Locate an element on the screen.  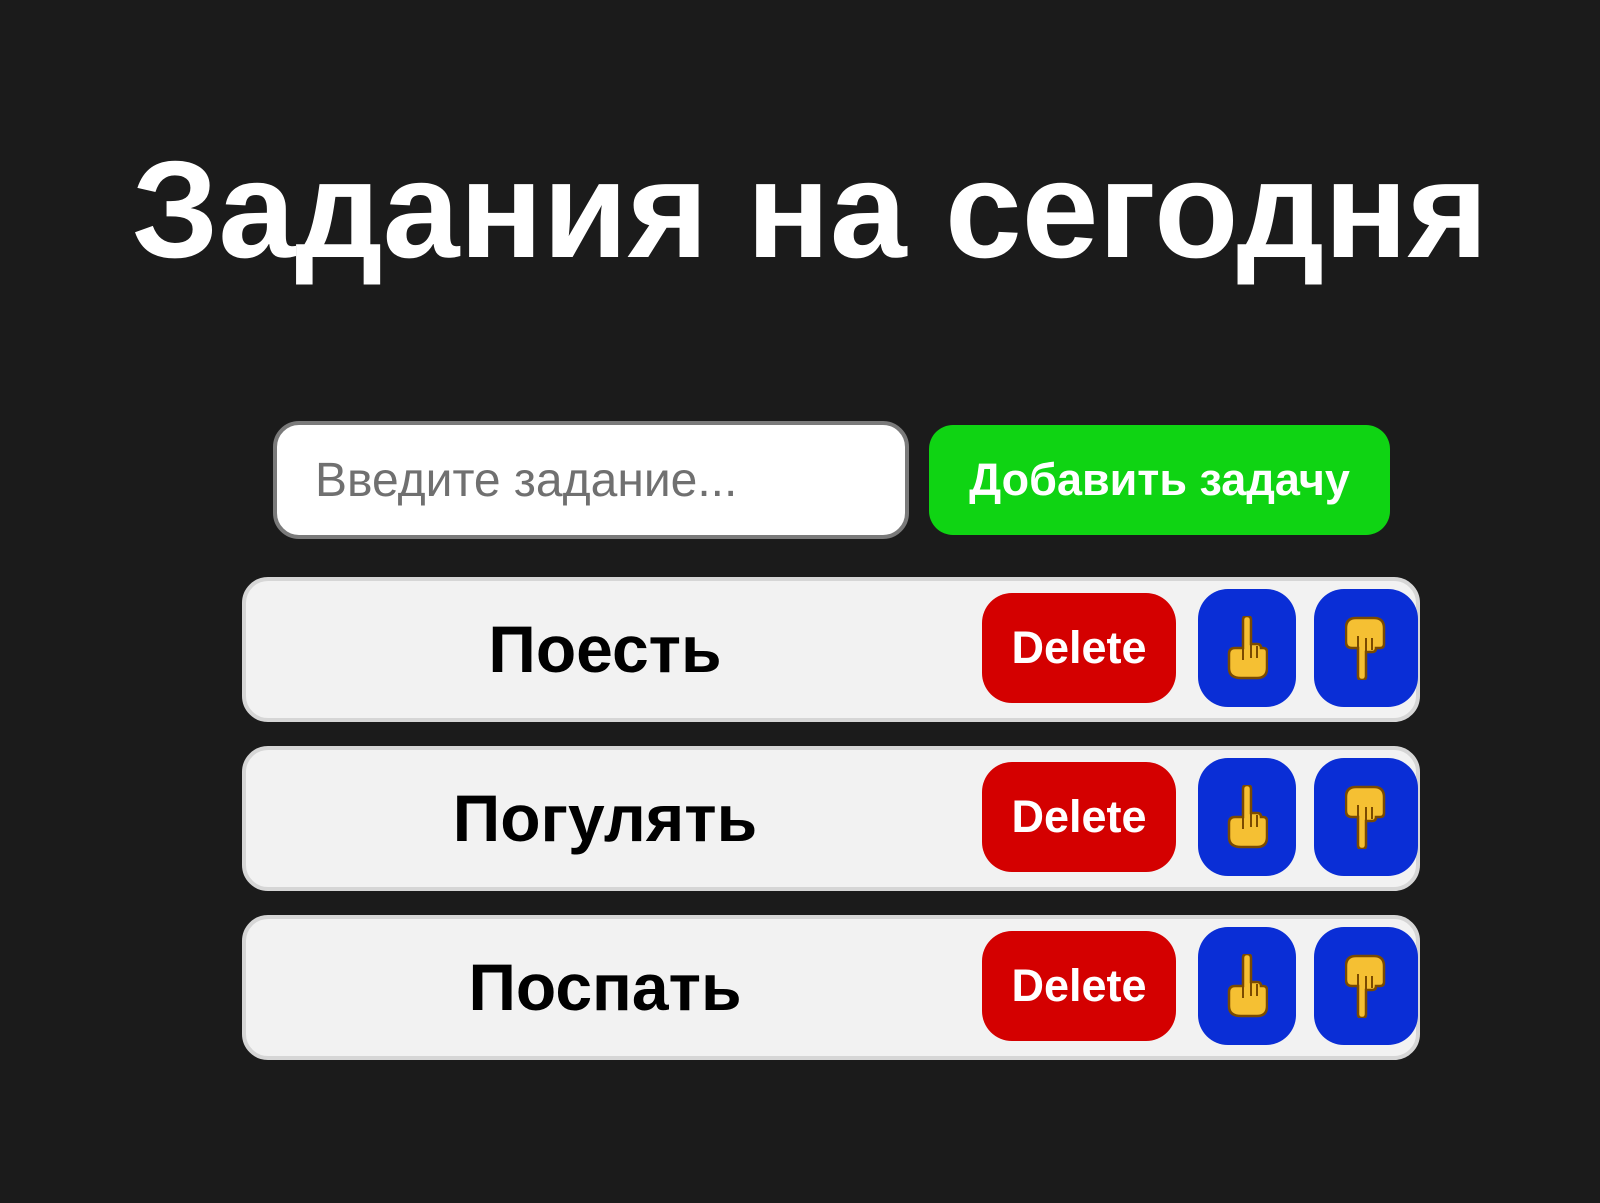
task-item: Поспать Delete is located at coordinates (831, 987).